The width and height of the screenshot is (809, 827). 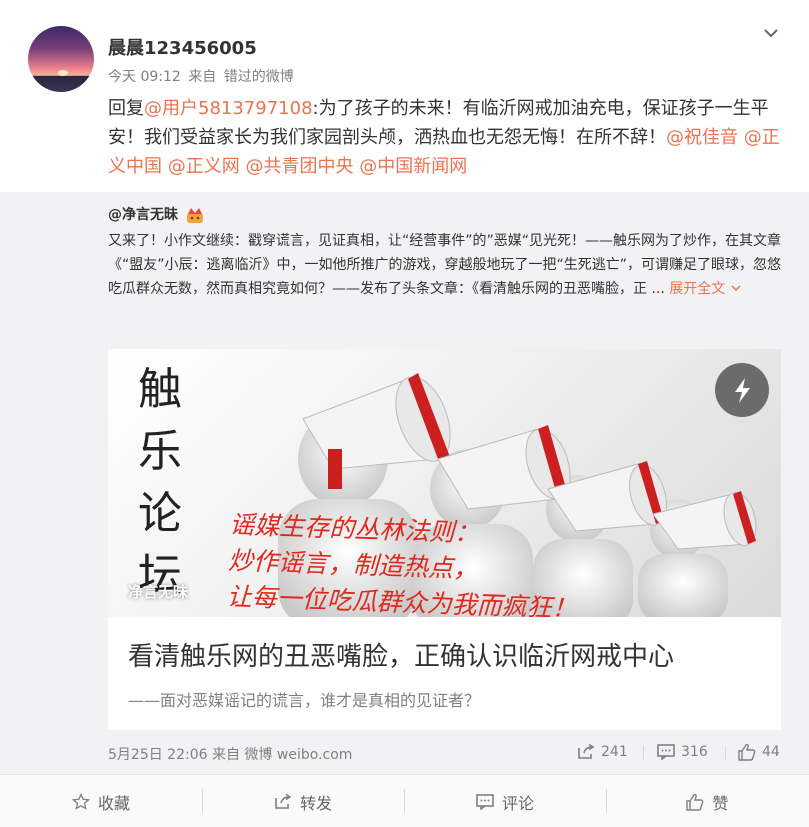 I want to click on expand-label: 展开全文, so click(x=697, y=289).